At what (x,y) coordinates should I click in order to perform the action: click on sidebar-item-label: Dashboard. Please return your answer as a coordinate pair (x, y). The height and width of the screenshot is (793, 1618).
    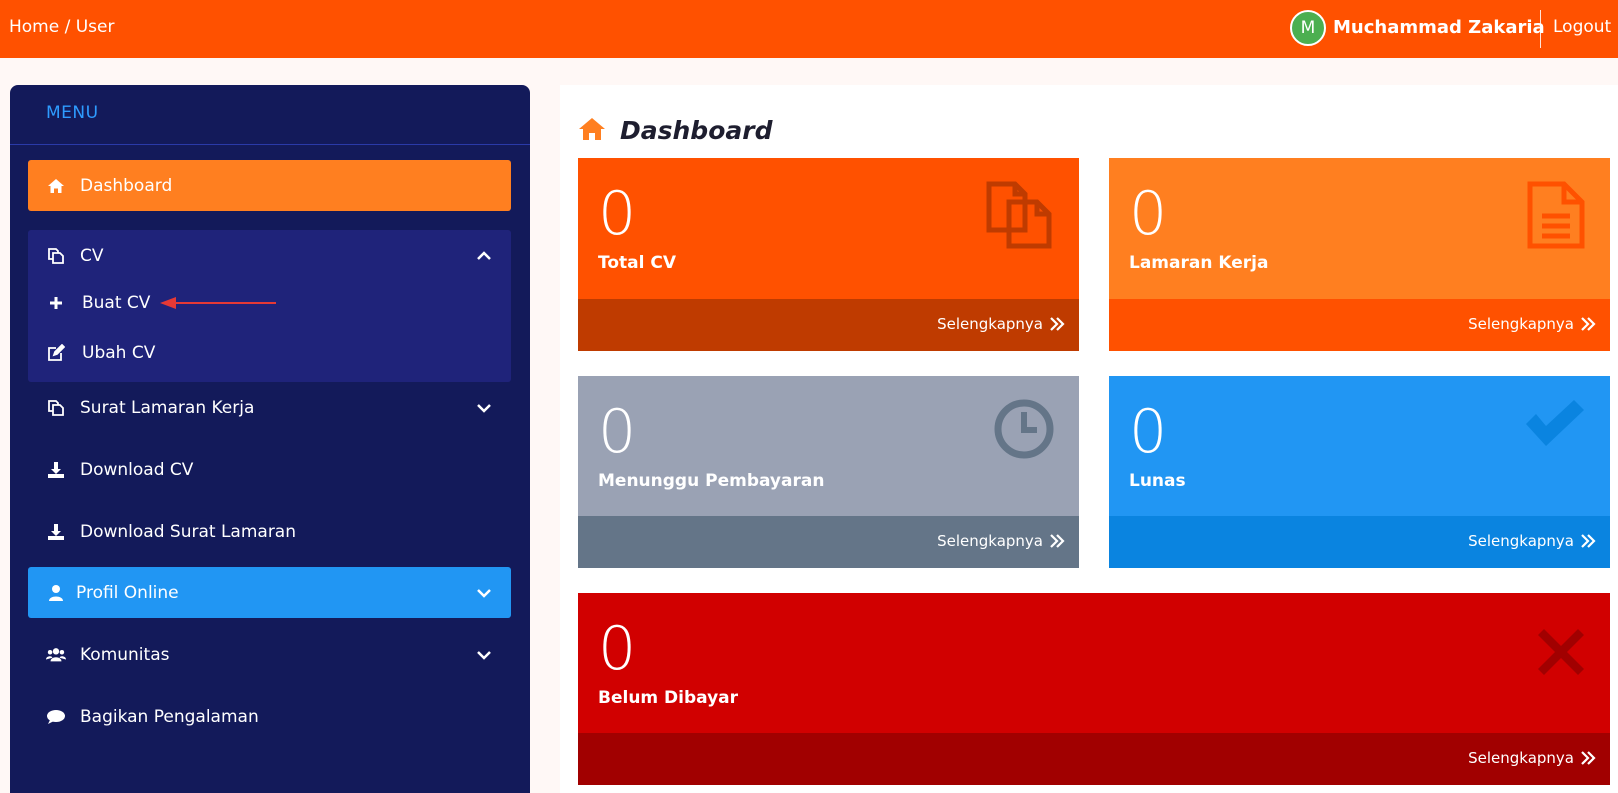
    Looking at the image, I should click on (126, 185).